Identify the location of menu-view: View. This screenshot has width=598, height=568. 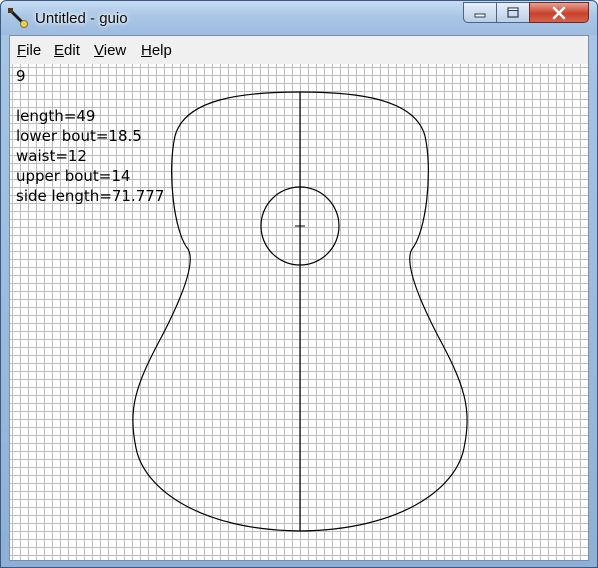
(110, 50).